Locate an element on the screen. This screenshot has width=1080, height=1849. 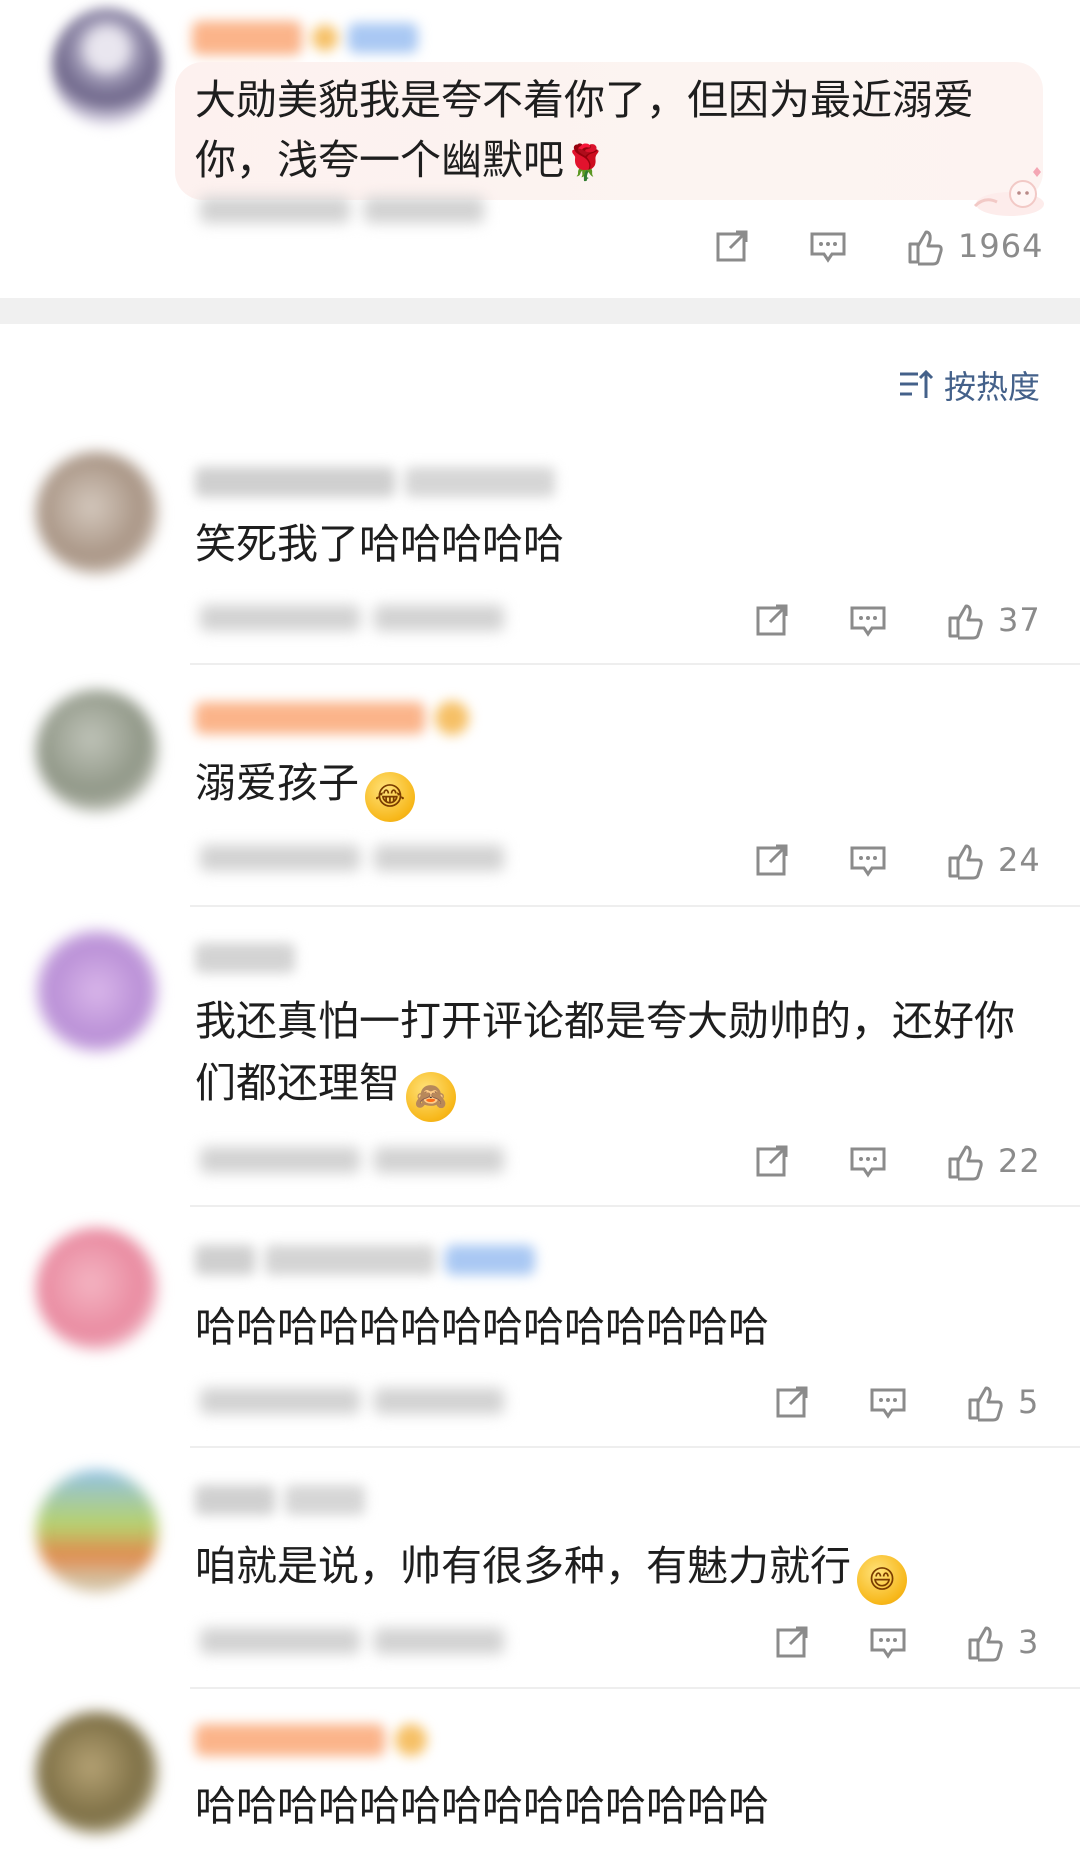
like-count: 22 is located at coordinates (1019, 1161).